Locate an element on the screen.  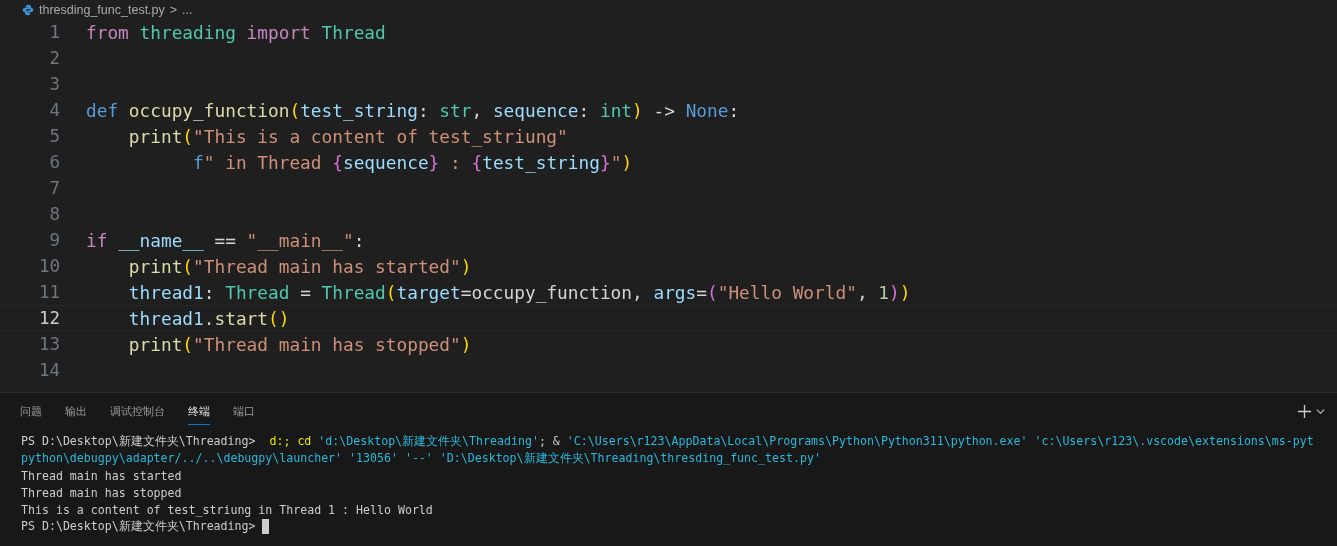
line-number: 6 is located at coordinates (54, 162).